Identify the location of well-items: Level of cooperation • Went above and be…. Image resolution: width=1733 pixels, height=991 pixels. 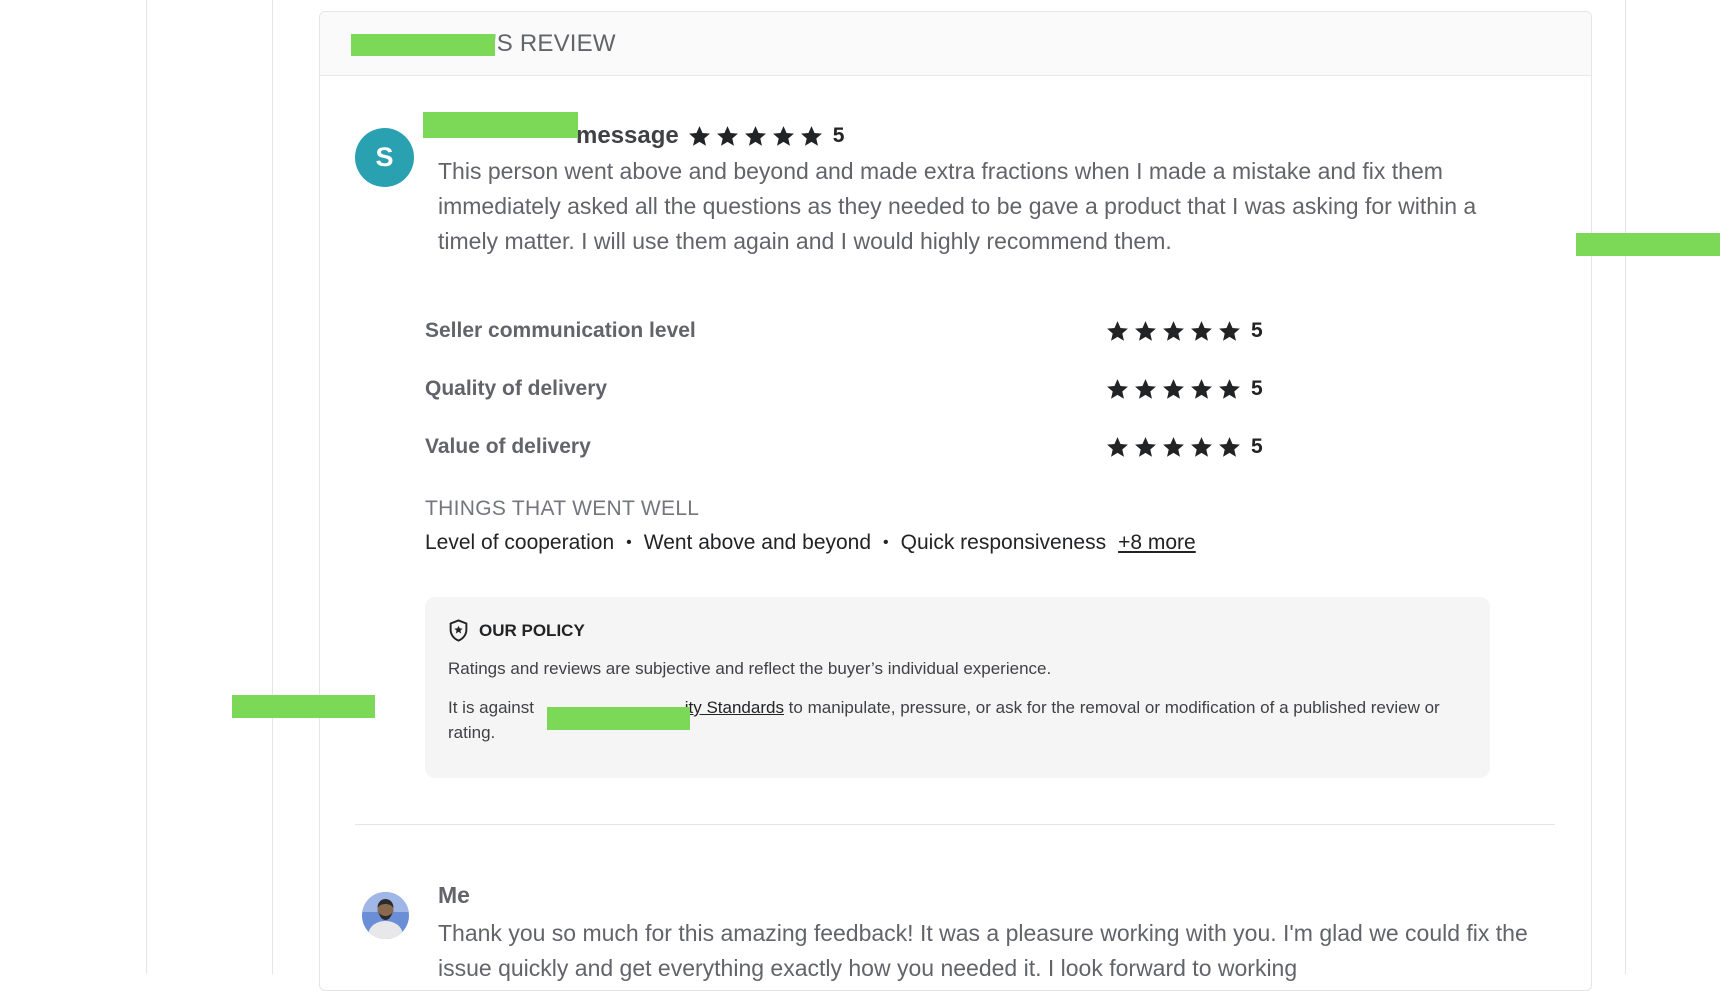
(810, 543).